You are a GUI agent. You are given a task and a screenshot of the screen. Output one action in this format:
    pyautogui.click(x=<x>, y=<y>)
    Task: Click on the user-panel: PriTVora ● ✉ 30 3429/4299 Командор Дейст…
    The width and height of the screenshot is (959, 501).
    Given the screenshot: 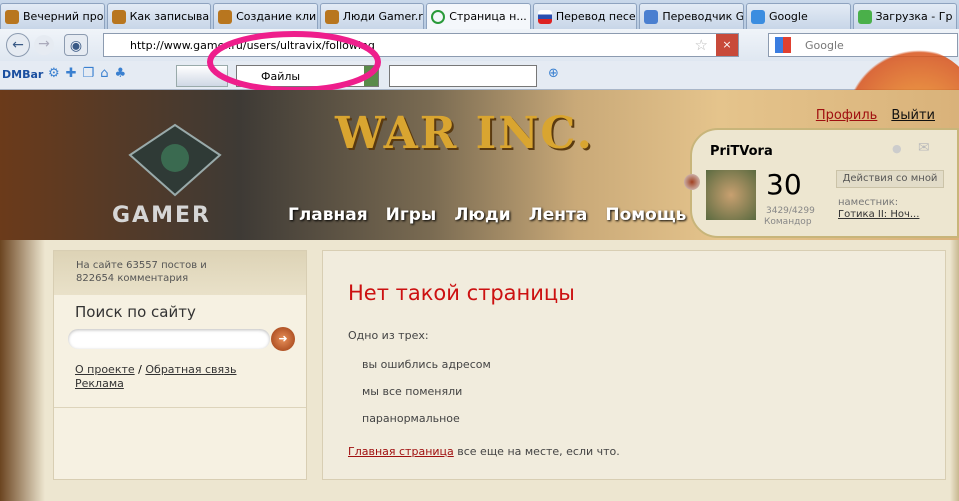 What is the action you would take?
    pyautogui.click(x=821, y=183)
    